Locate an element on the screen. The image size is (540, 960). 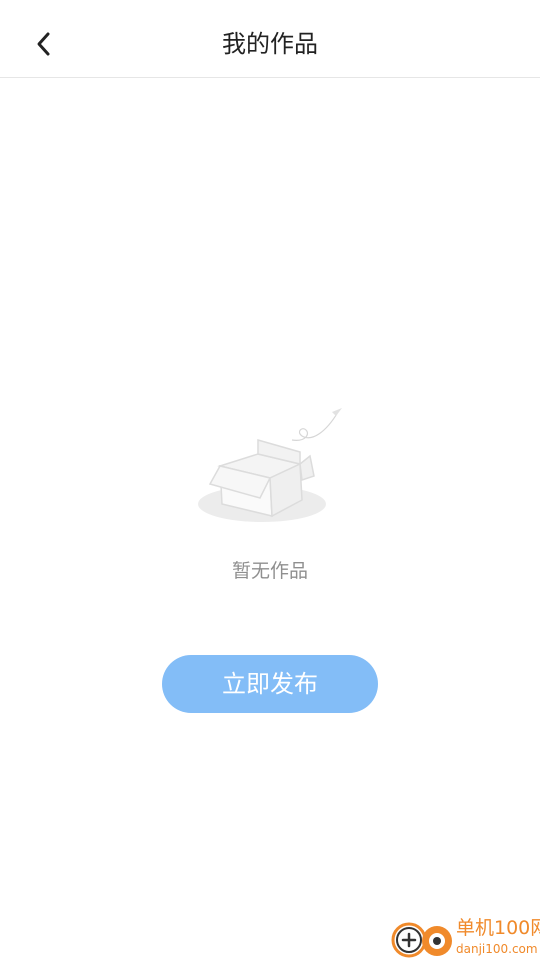
watermark-logo is located at coordinates (421, 940).